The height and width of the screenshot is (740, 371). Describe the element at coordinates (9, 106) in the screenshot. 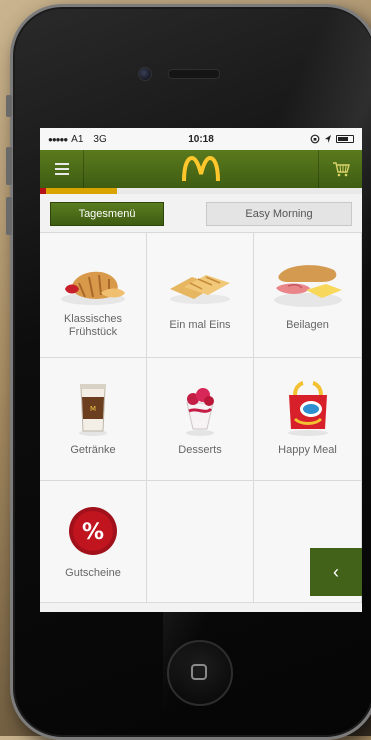

I see `mute-switch` at that location.